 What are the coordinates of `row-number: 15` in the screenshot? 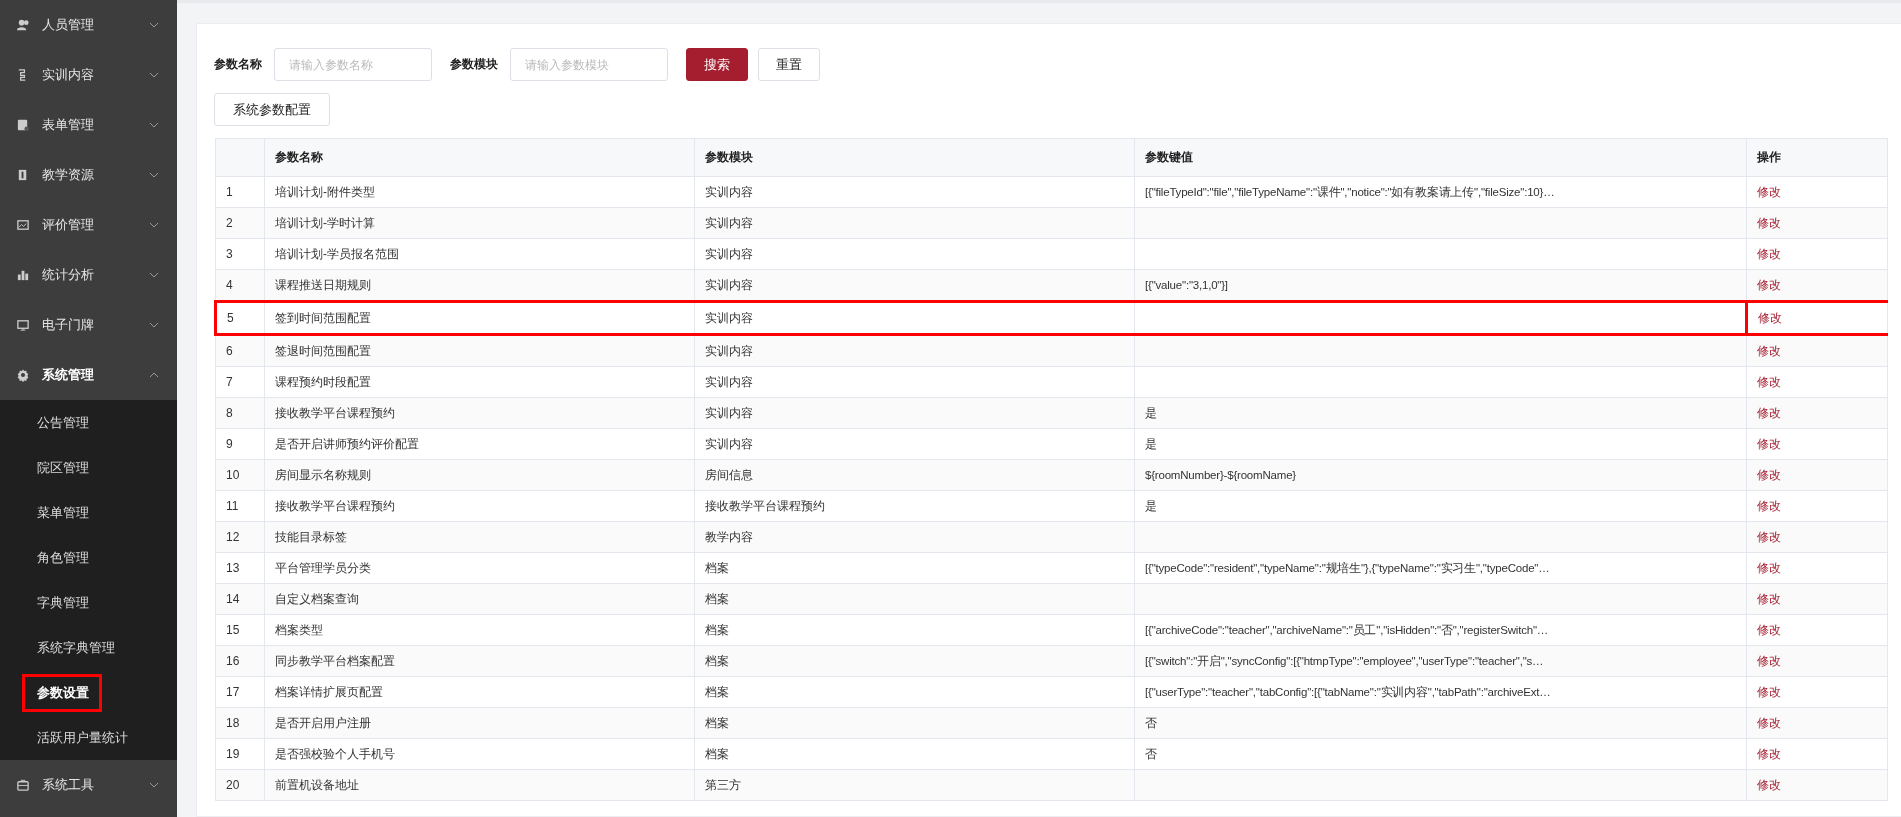 It's located at (240, 630).